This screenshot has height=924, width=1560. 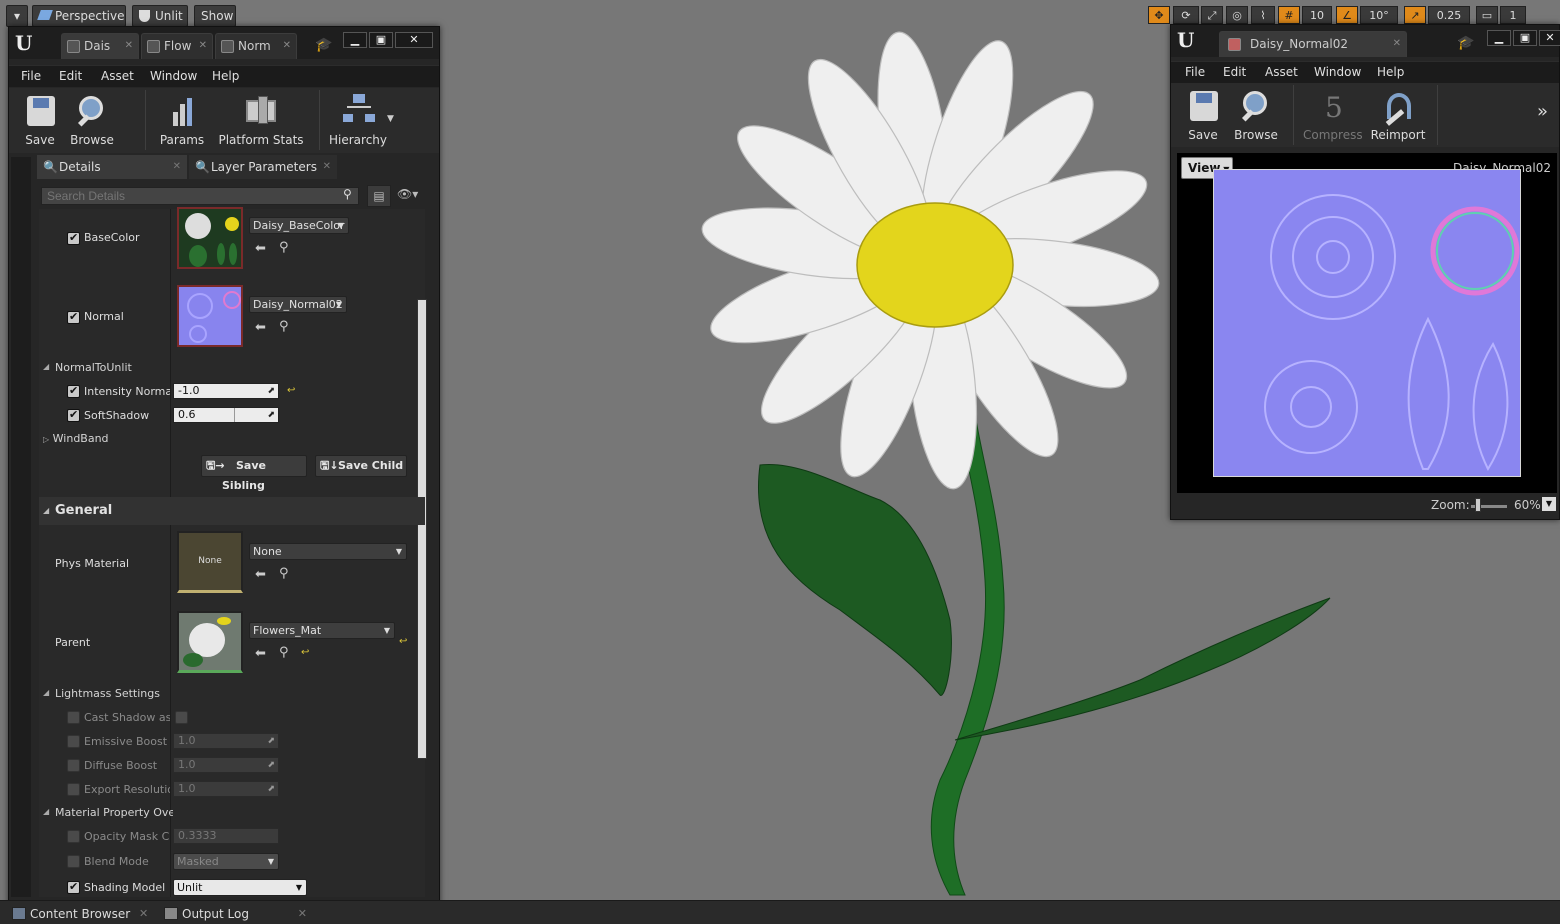 I want to click on basecolor-checkbox, so click(x=73, y=238).